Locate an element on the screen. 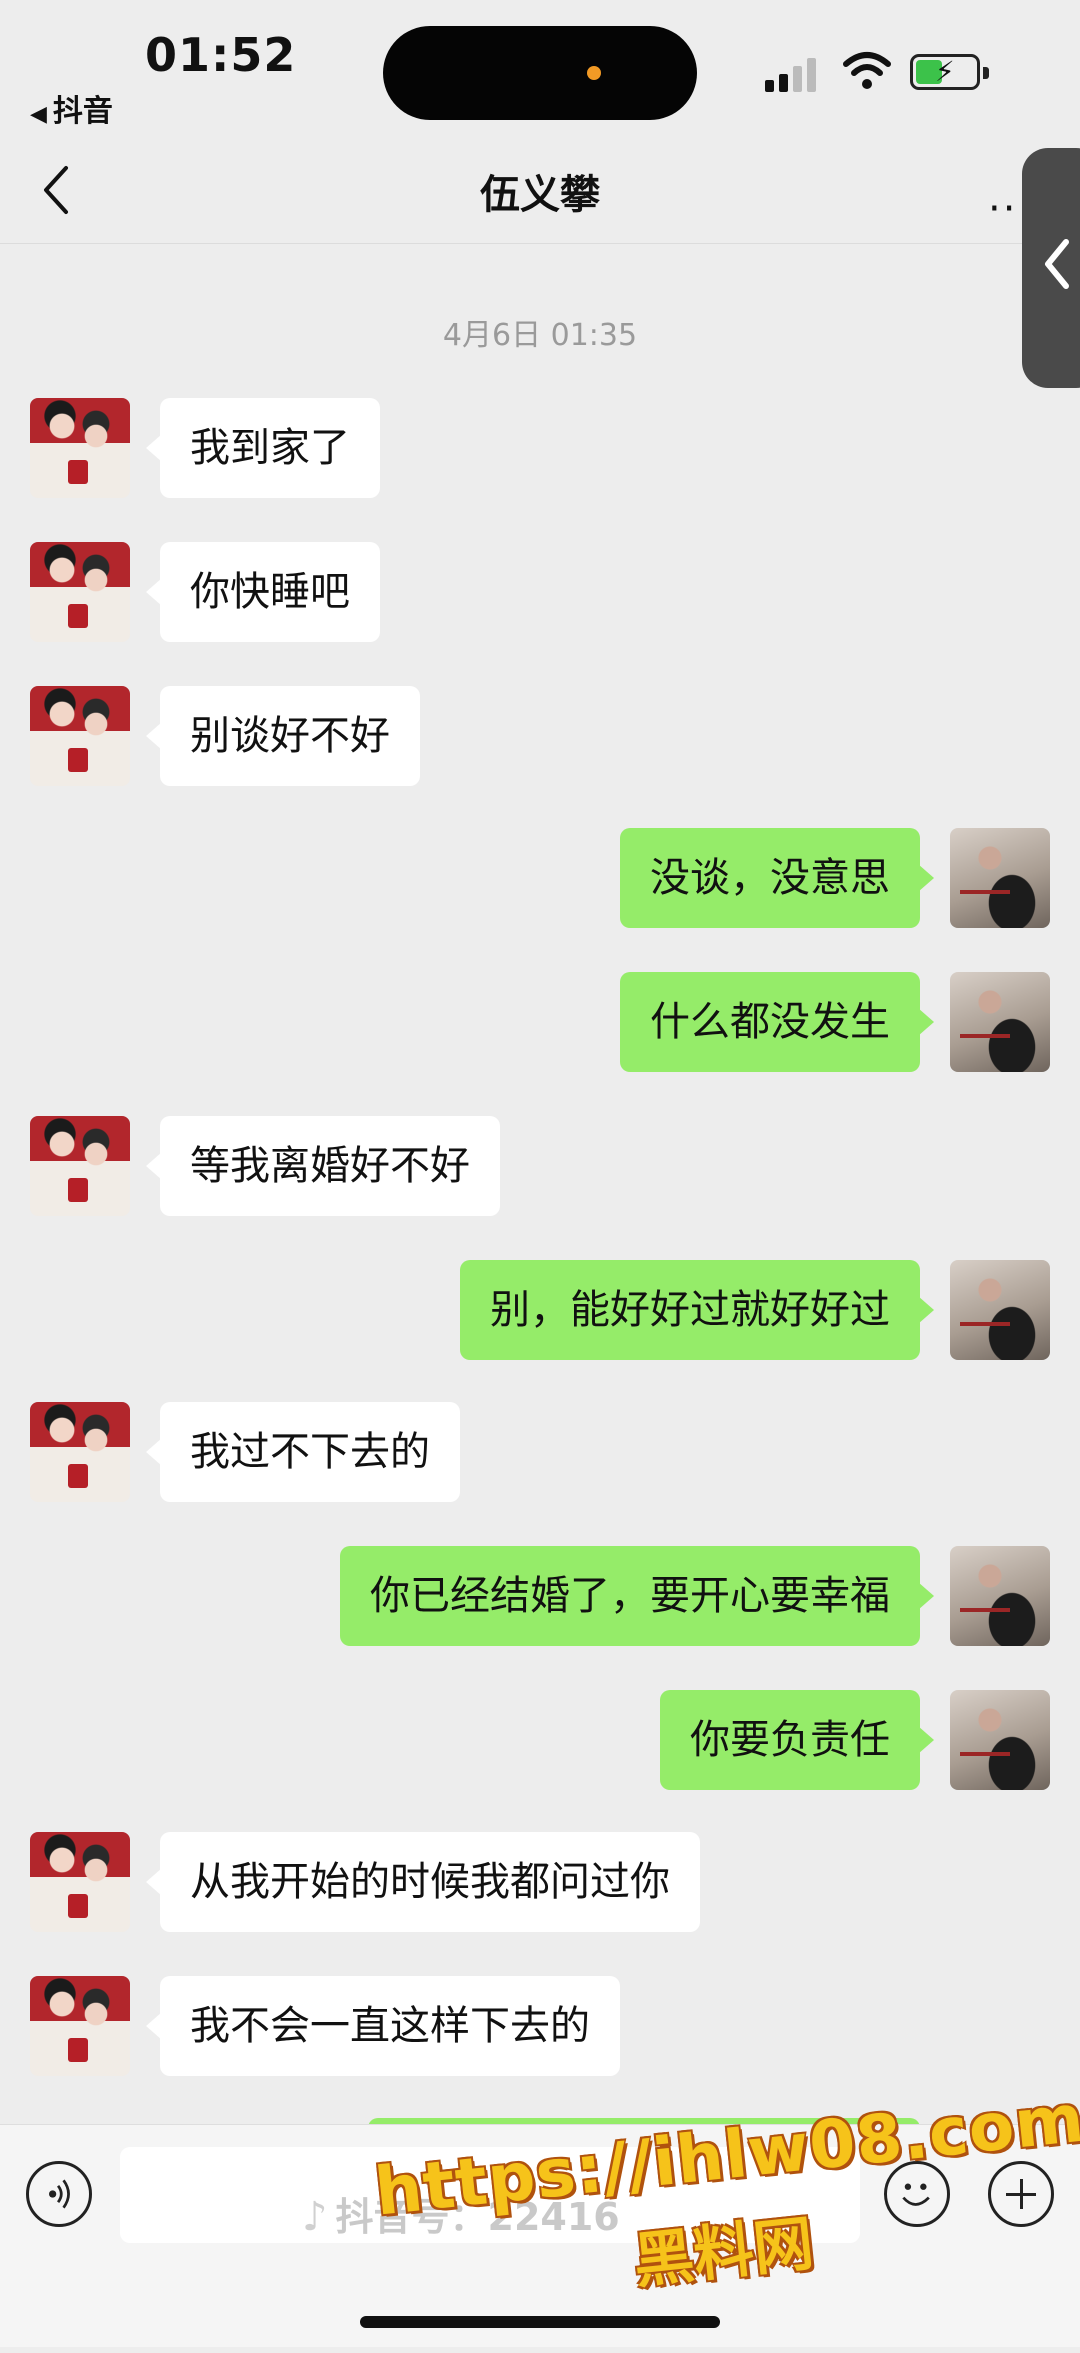  message-bubble-received: 等我离婚好不好 is located at coordinates (323, 1166).